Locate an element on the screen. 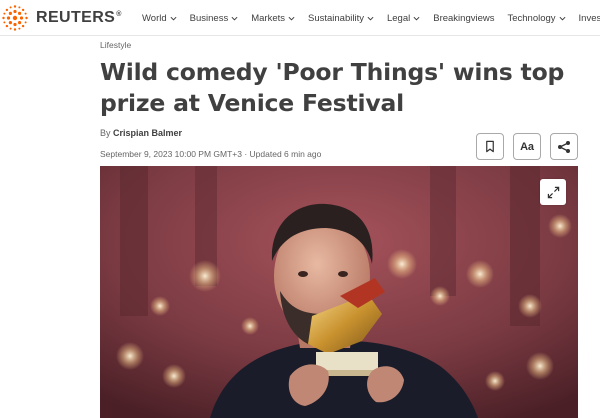 The image size is (600, 418). bookmark-button is located at coordinates (490, 146).